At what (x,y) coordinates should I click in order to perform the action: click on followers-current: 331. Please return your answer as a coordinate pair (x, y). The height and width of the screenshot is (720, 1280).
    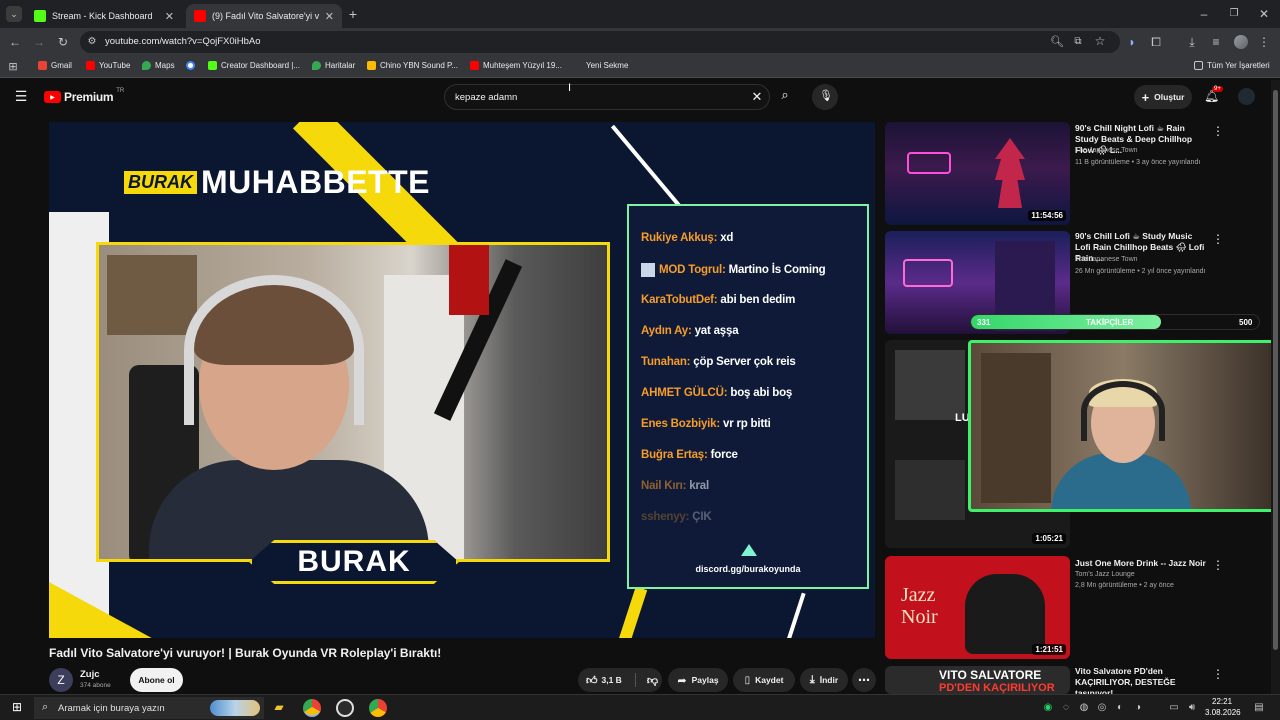
    Looking at the image, I should click on (984, 322).